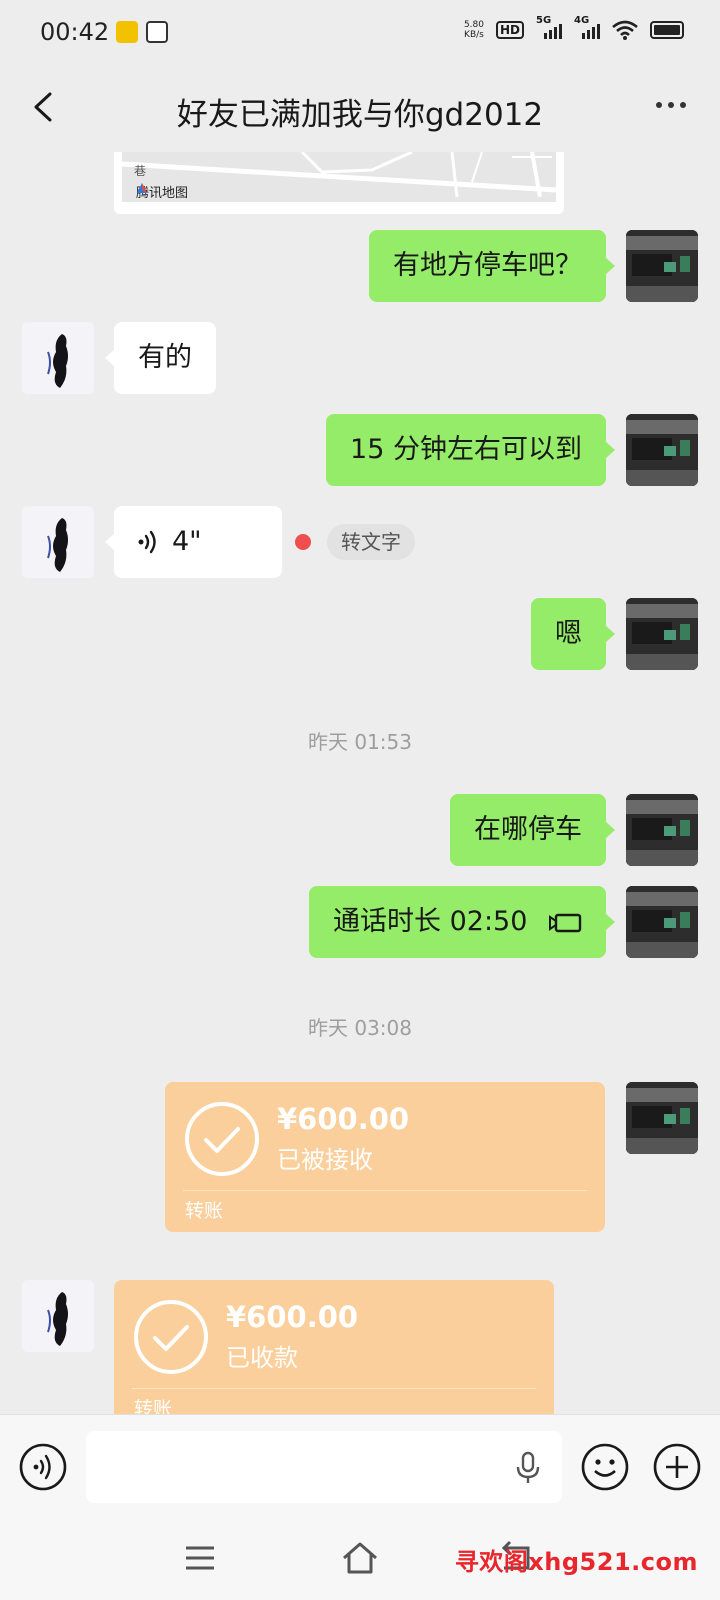 The height and width of the screenshot is (1600, 720). I want to click on signal-4g-icon: 4G, so click(587, 27).